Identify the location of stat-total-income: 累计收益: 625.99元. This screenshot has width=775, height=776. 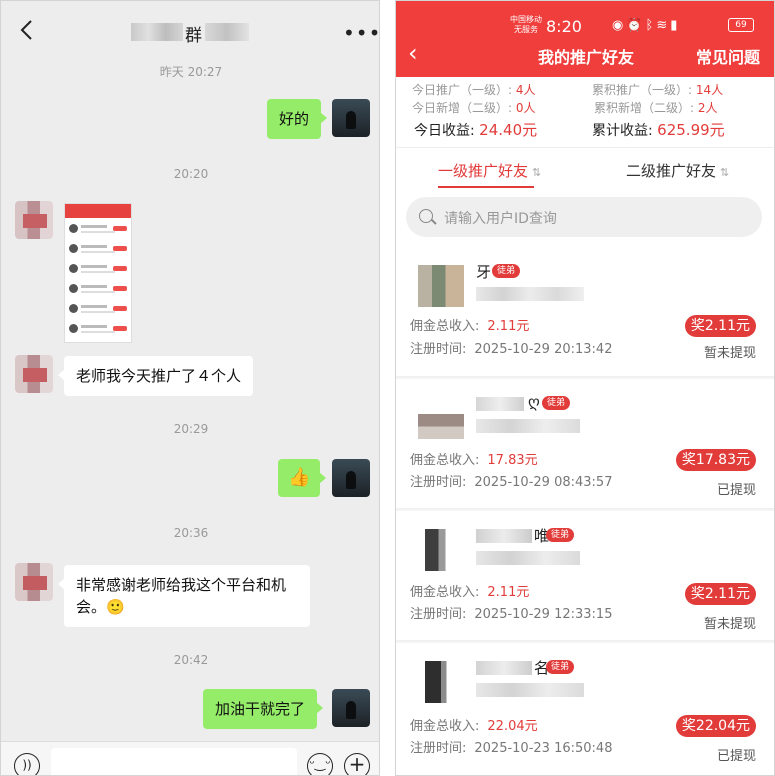
(658, 130).